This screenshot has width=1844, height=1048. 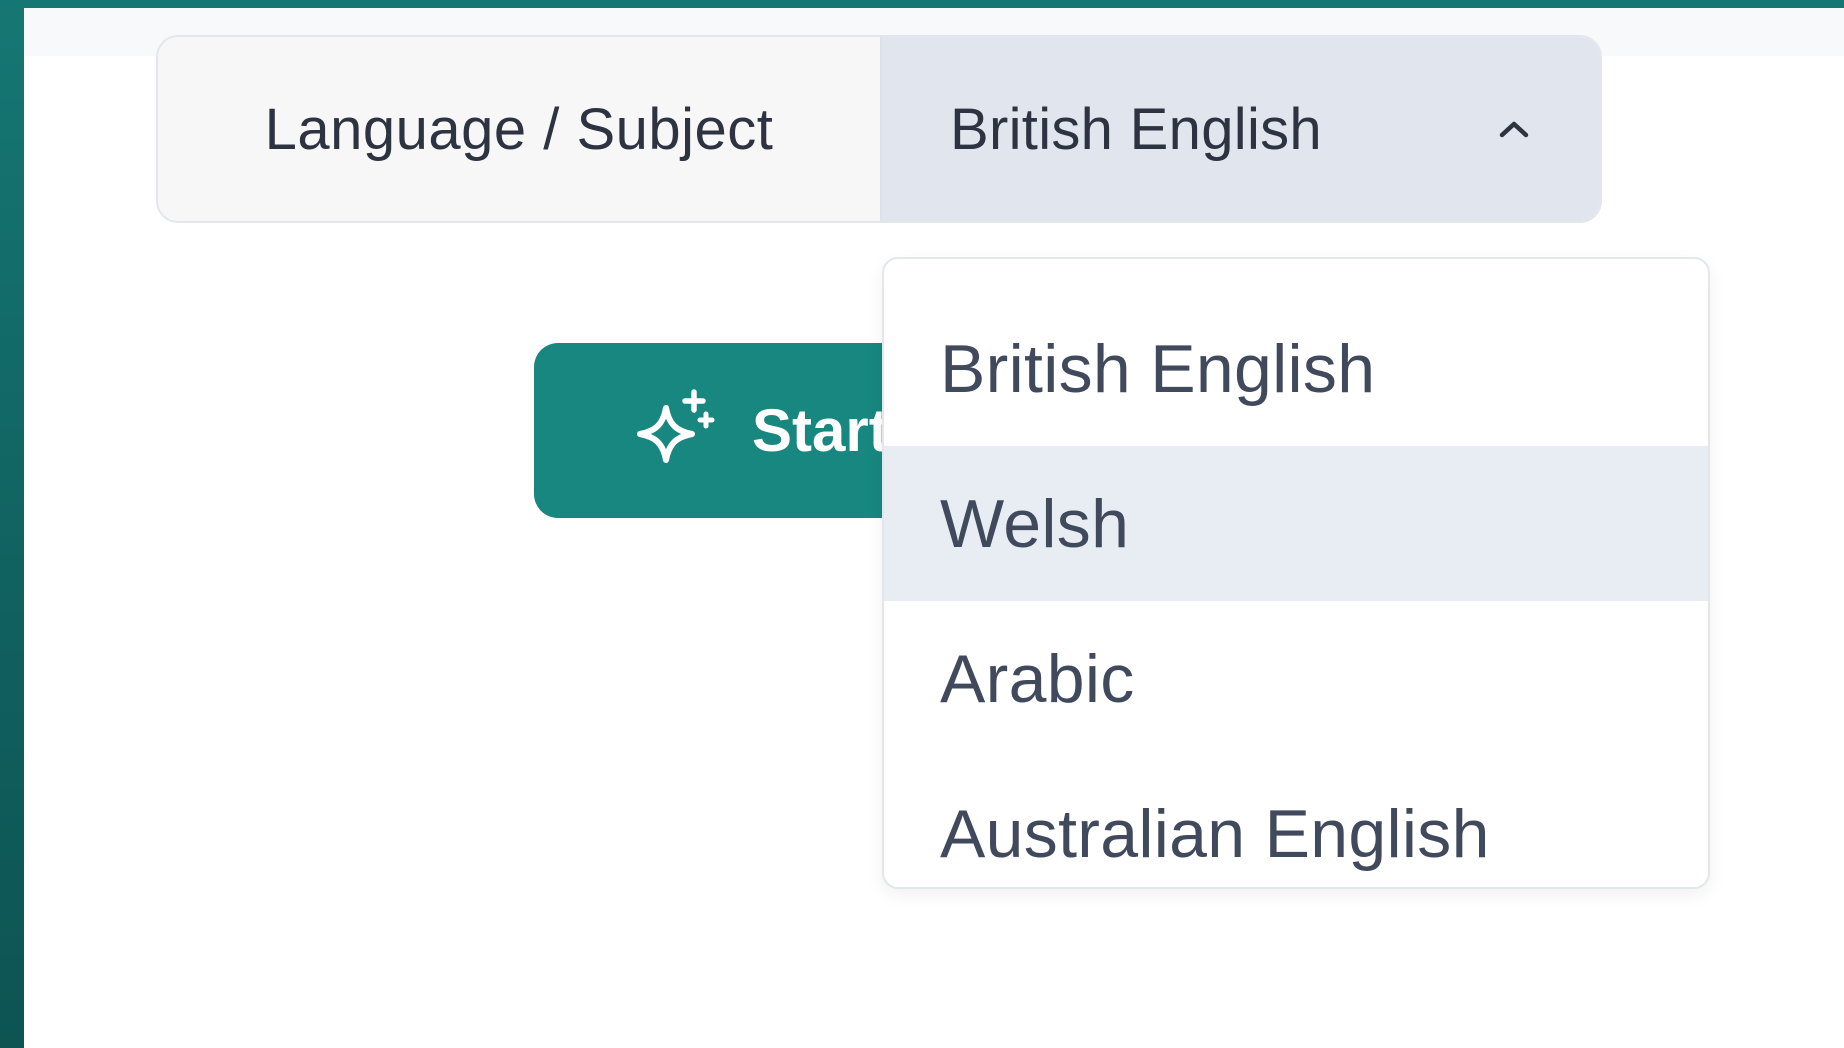 What do you see at coordinates (820, 430) in the screenshot?
I see `start-button-label: Start` at bounding box center [820, 430].